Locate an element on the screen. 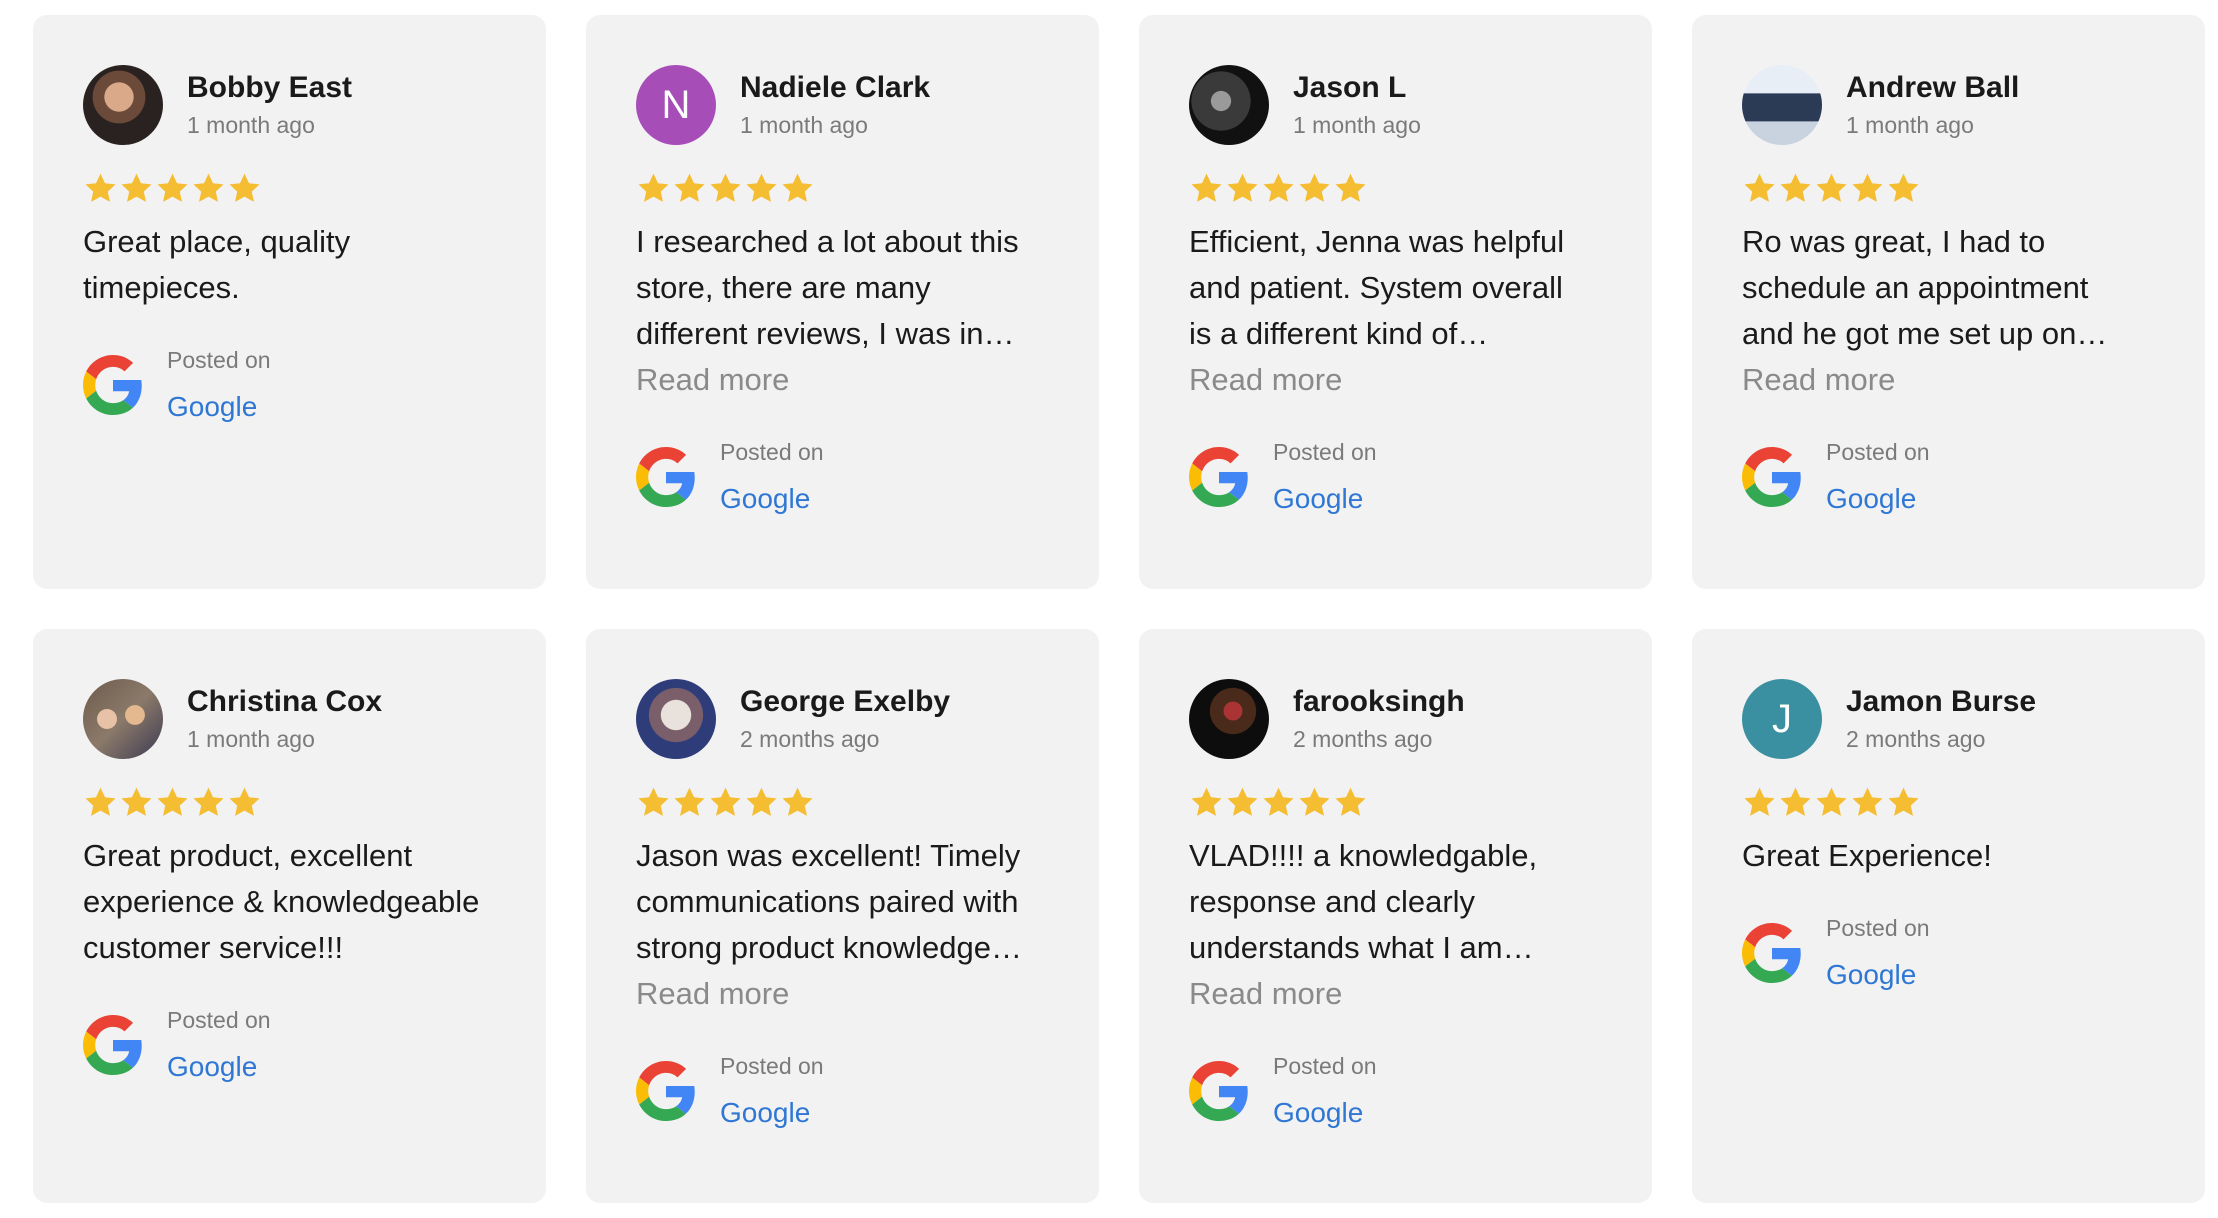  reviewer-name: Bobby East is located at coordinates (269, 88).